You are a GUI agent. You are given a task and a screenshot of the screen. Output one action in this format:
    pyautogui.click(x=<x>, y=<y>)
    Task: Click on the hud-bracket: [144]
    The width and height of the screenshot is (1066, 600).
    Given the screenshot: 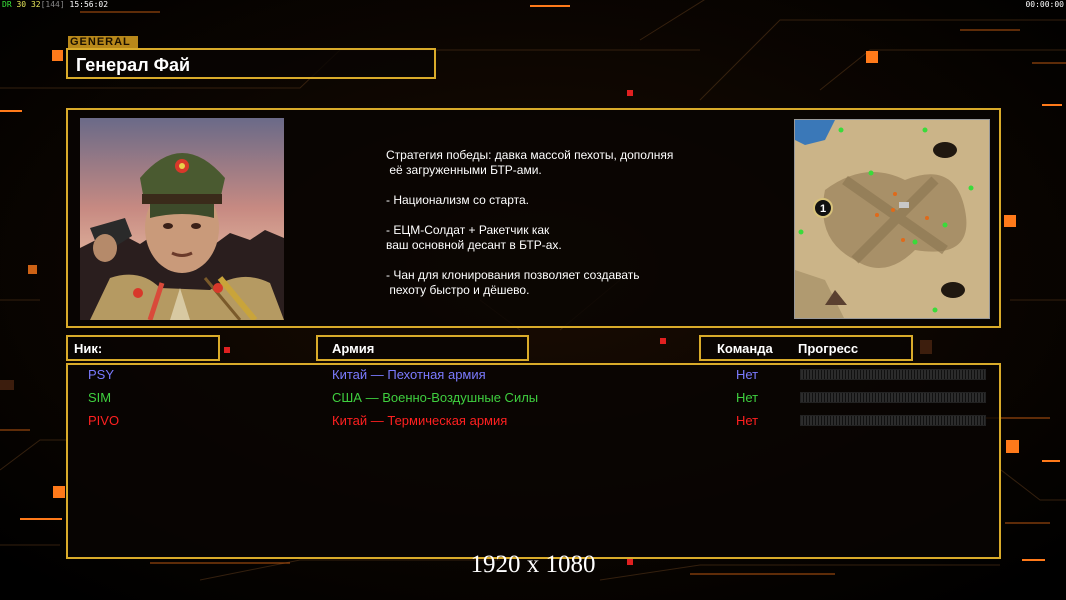 What is the action you would take?
    pyautogui.click(x=52, y=4)
    